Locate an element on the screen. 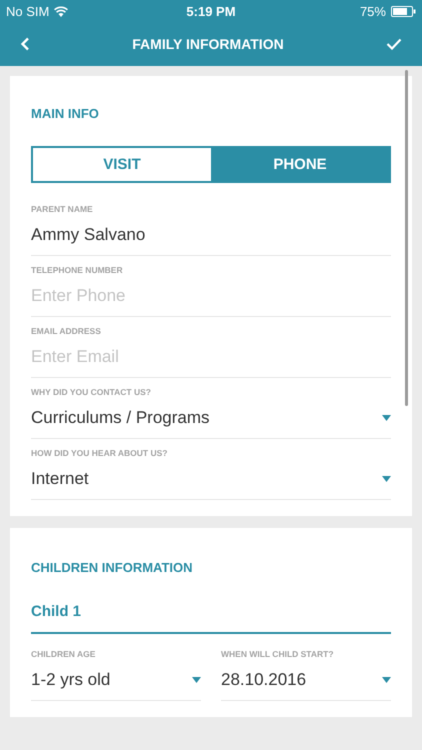  field-label: WHEN WILL CHILD START? is located at coordinates (278, 655).